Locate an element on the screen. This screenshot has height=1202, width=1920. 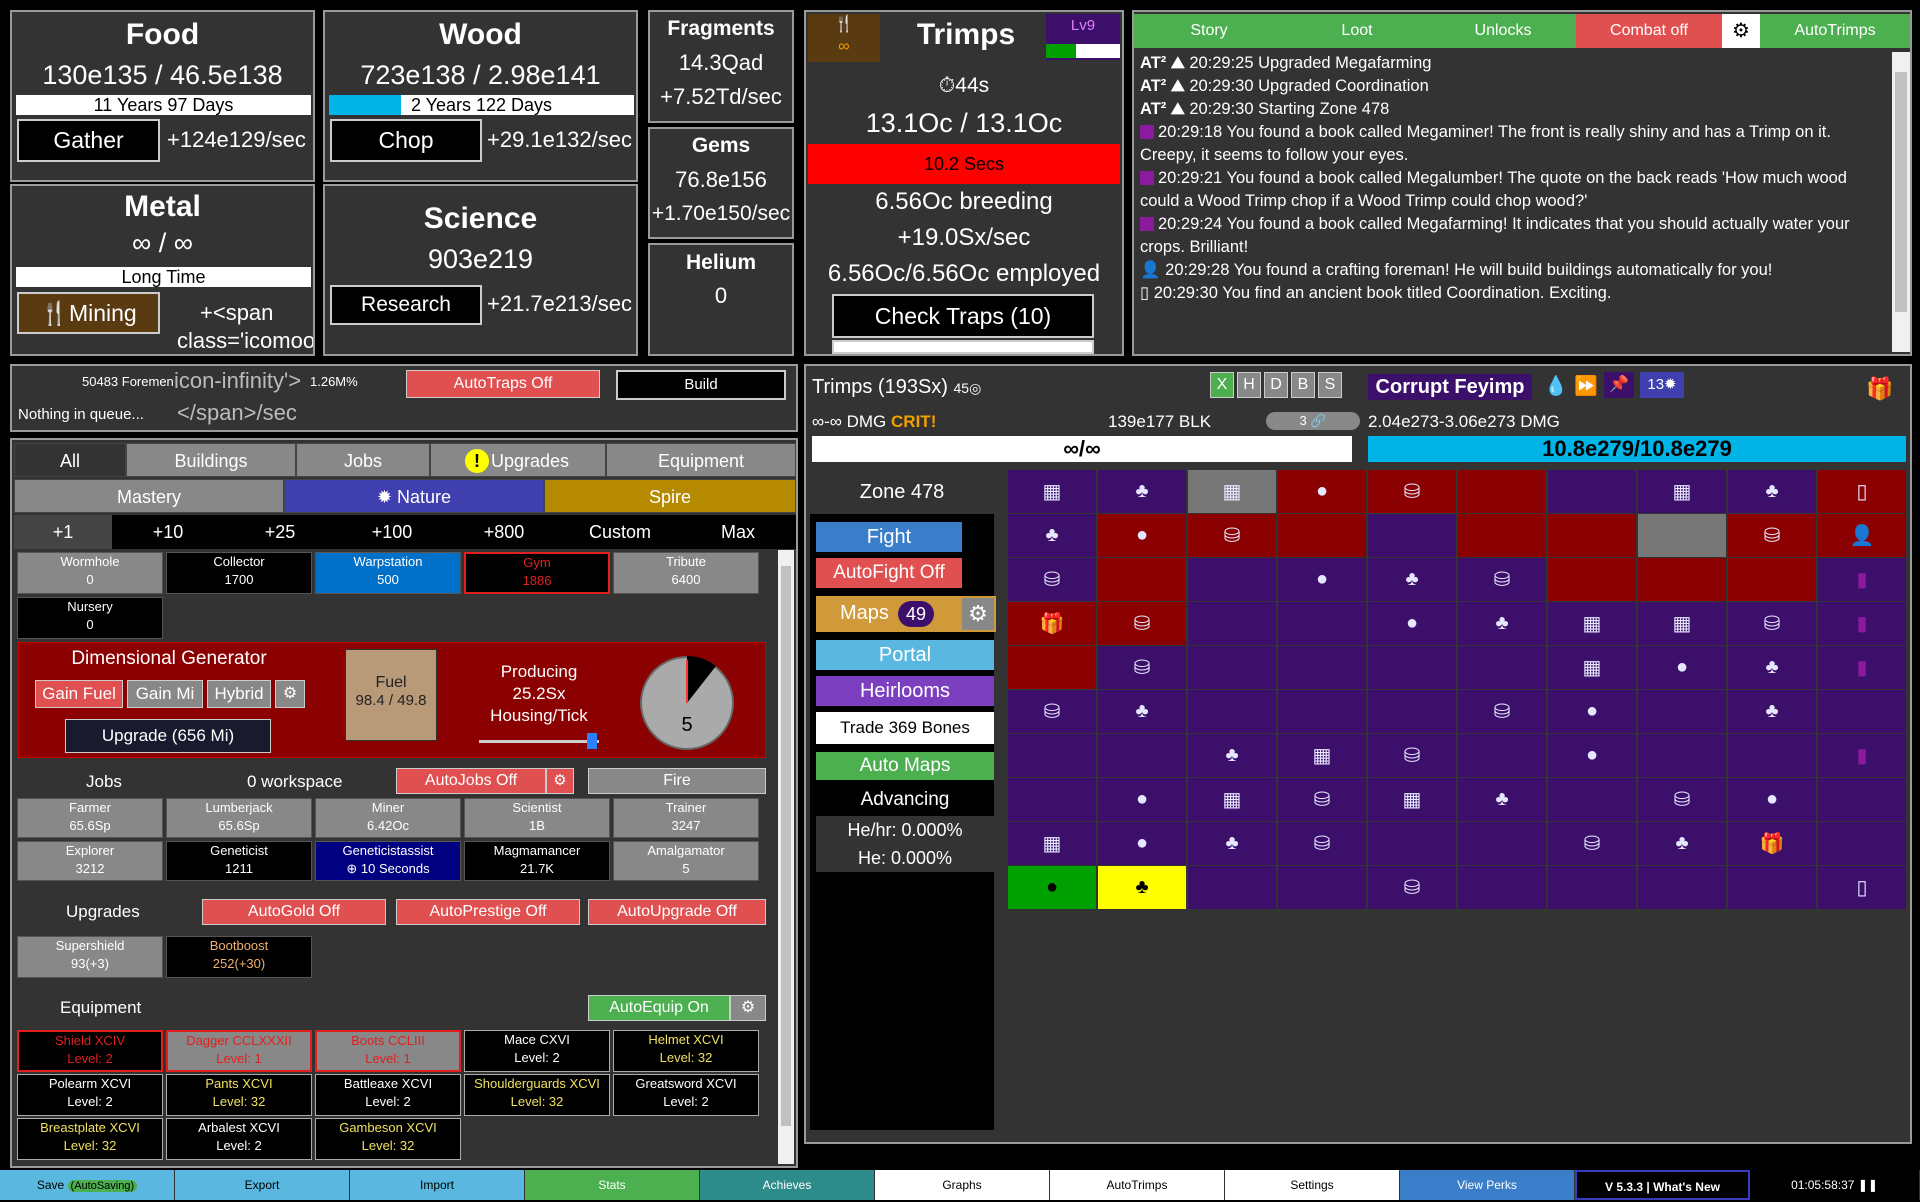
log-scrollbar is located at coordinates (1901, 202).